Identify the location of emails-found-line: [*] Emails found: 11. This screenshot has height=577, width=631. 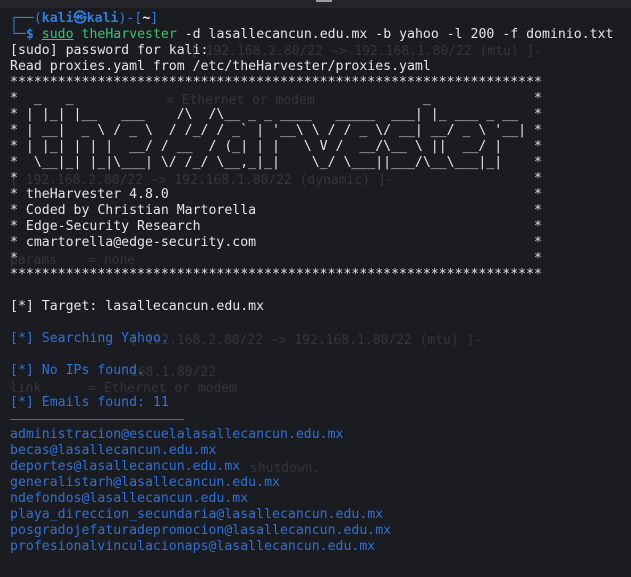
(89, 402).